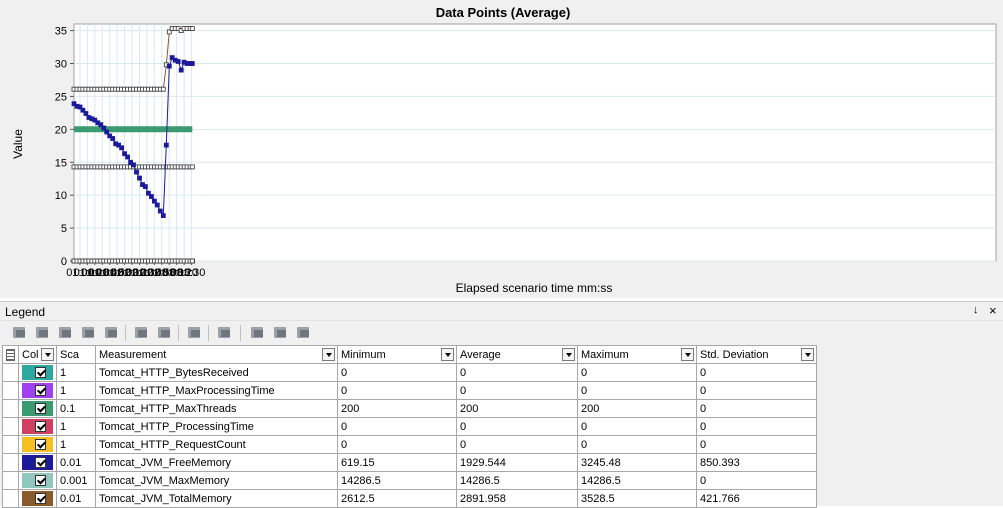  I want to click on x-tick-label: 03:30, so click(192, 273).